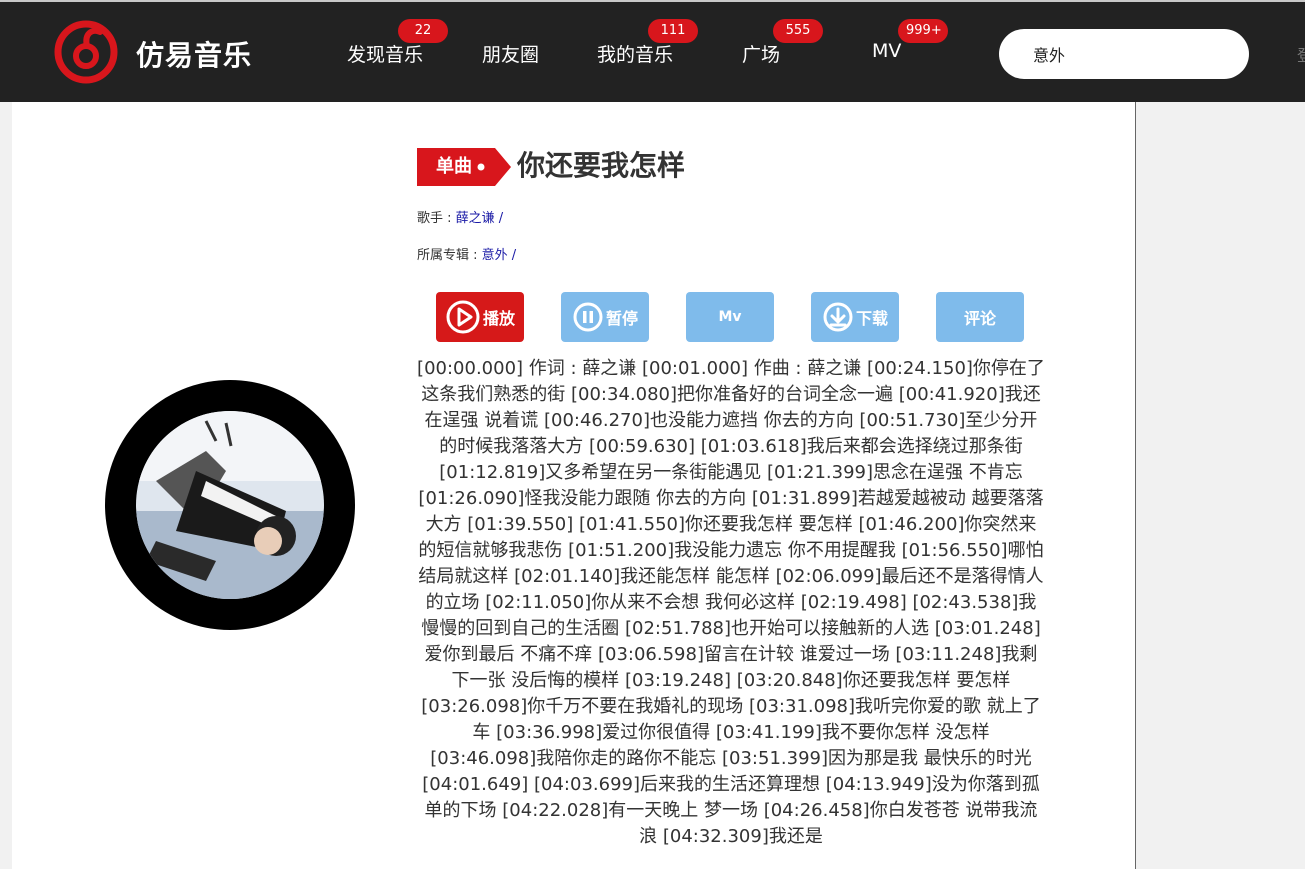  What do you see at coordinates (838, 317) in the screenshot?
I see `download-icon` at bounding box center [838, 317].